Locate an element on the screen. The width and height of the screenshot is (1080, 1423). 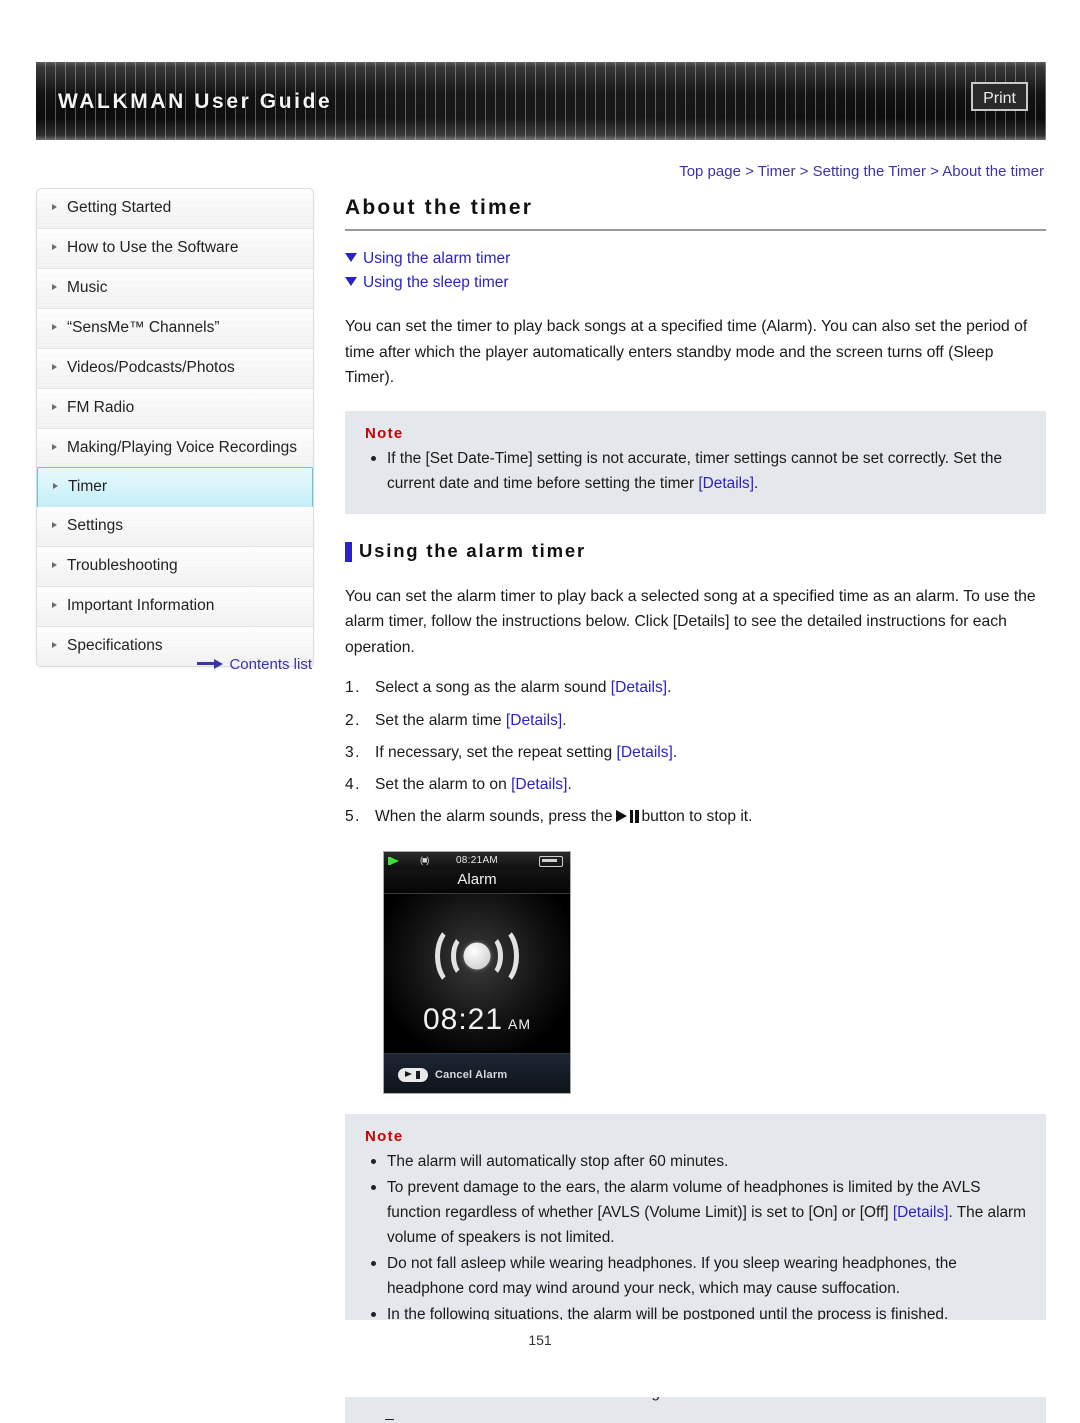
device-alarm-time: 08:21 AM is located at coordinates (477, 1020).